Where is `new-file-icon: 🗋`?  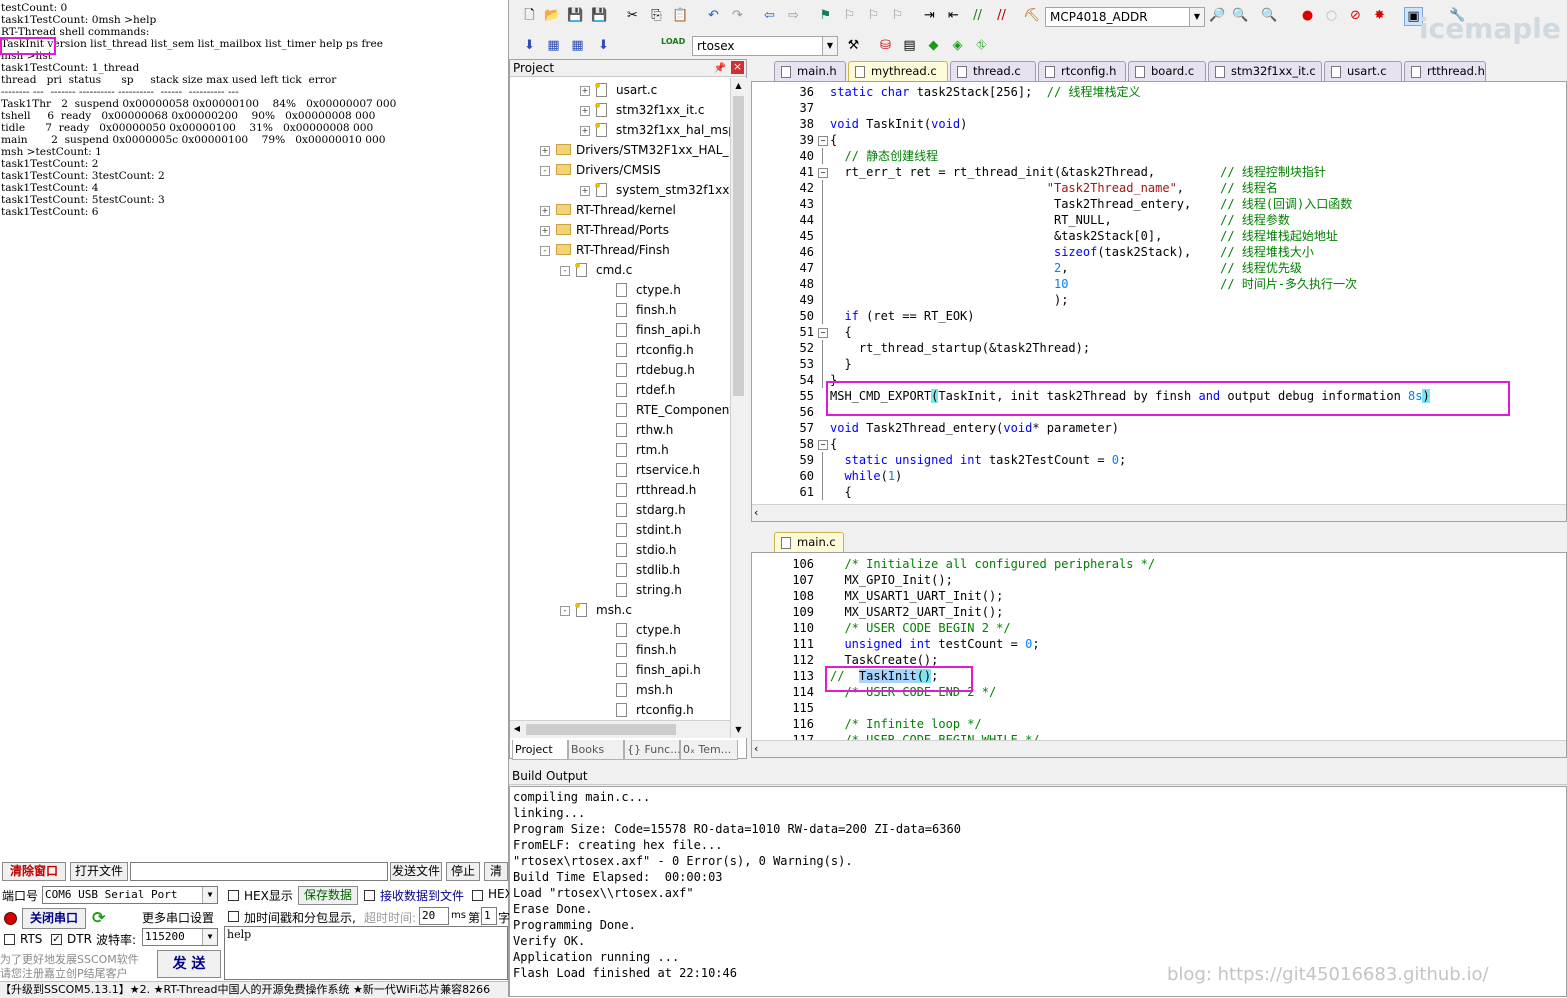
new-file-icon: 🗋 is located at coordinates (529, 15).